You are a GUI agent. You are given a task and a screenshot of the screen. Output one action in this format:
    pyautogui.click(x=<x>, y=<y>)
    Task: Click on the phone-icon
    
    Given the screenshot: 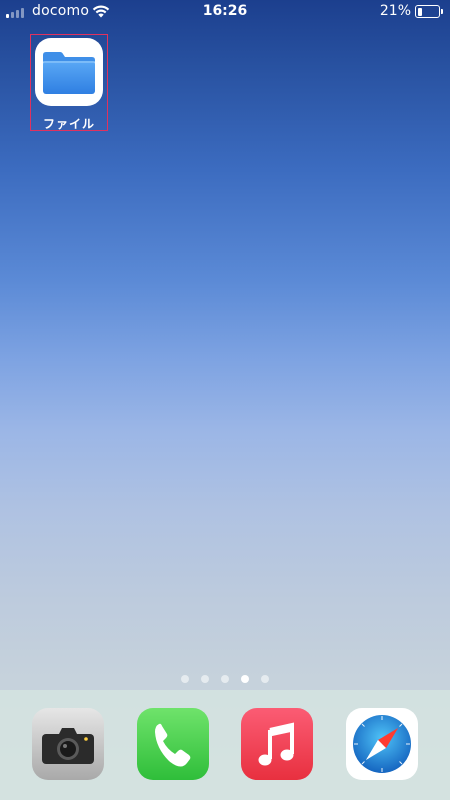 What is the action you would take?
    pyautogui.click(x=173, y=744)
    